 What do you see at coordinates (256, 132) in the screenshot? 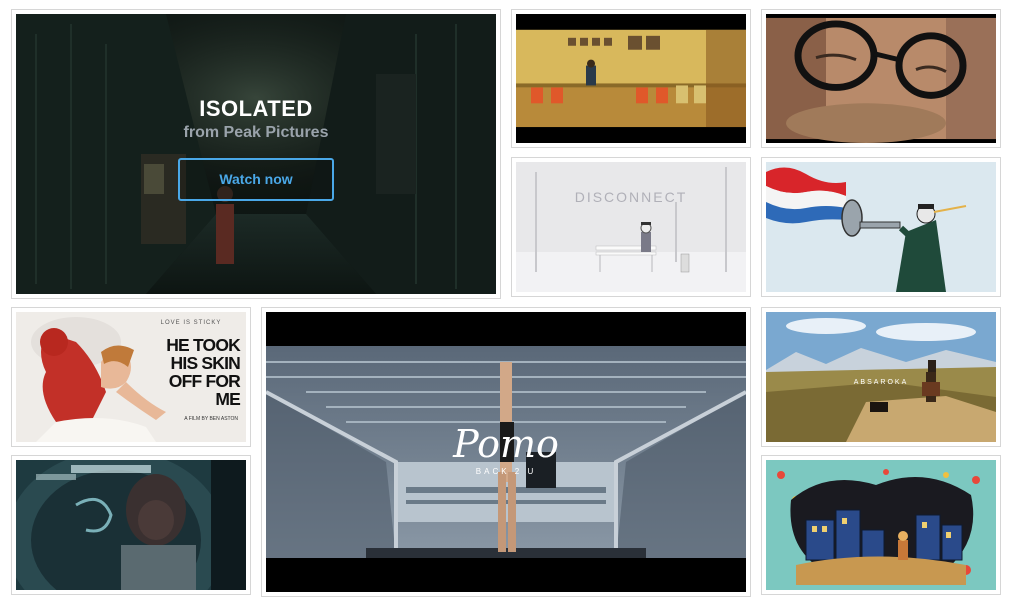
I see `featured-video-subtitle: from Peak Pictures` at bounding box center [256, 132].